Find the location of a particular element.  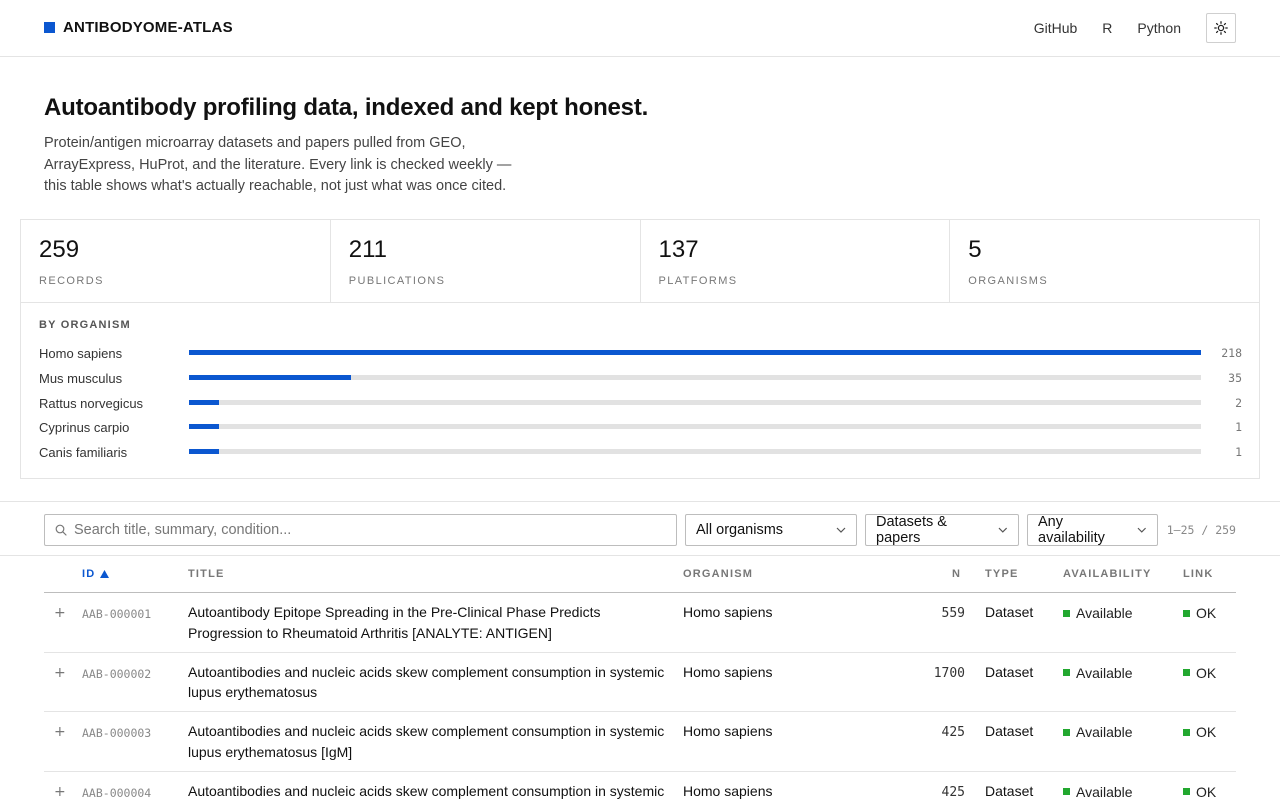

search-input is located at coordinates (369, 530).